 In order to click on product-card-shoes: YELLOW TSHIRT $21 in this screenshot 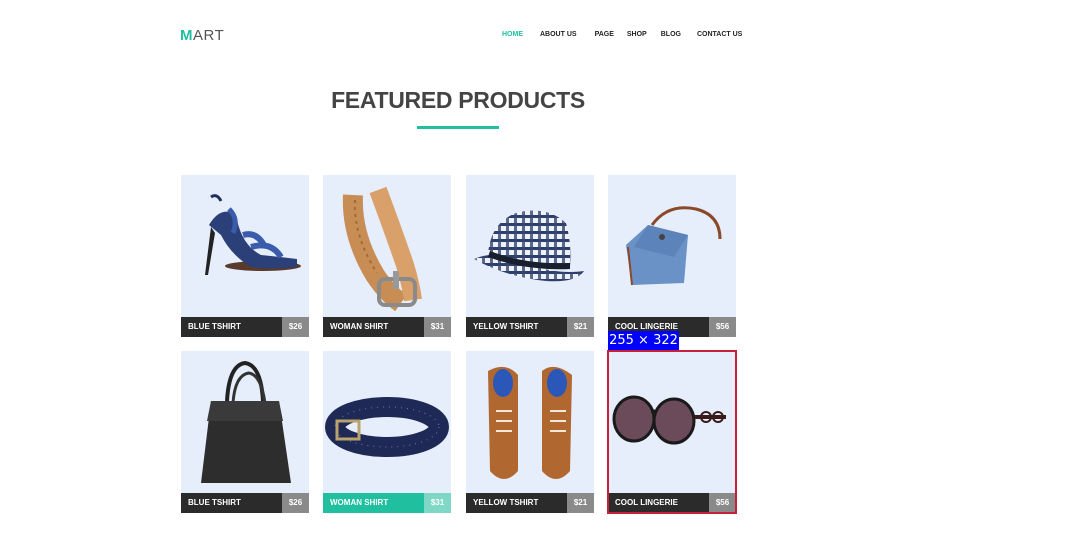, I will do `click(530, 432)`.